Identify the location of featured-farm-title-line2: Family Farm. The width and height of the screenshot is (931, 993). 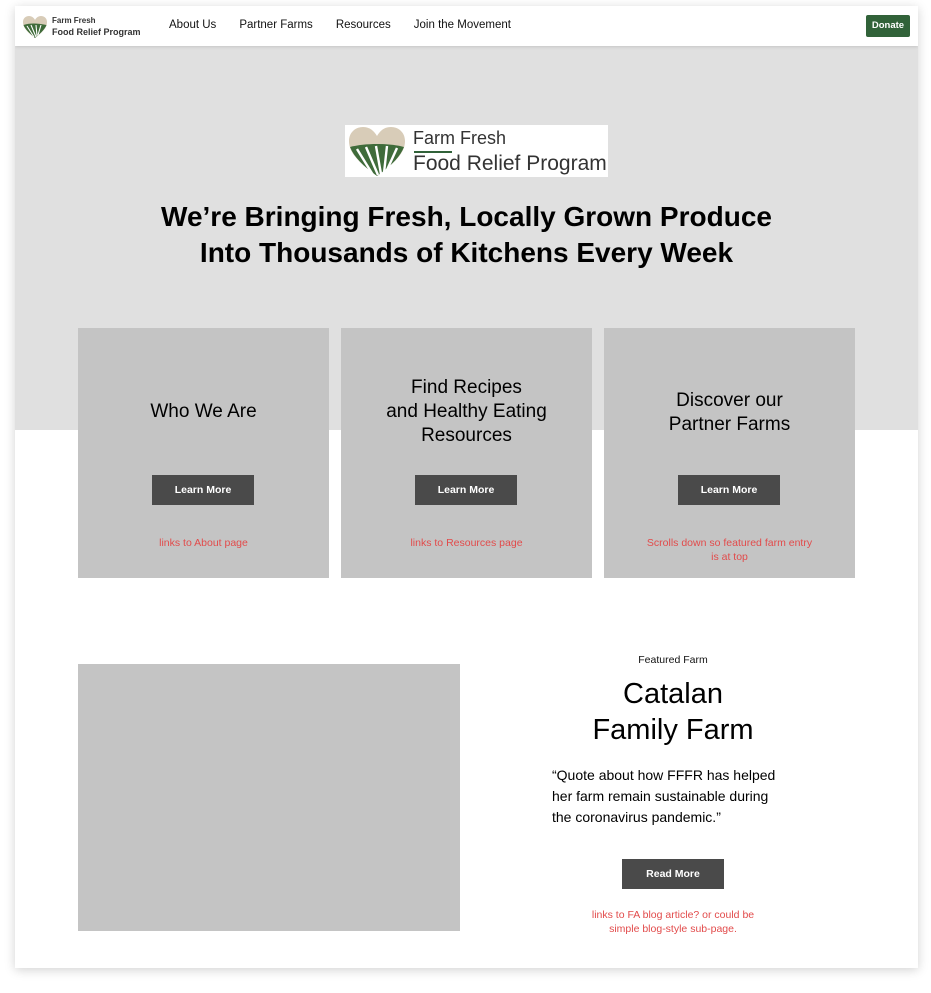
(673, 730).